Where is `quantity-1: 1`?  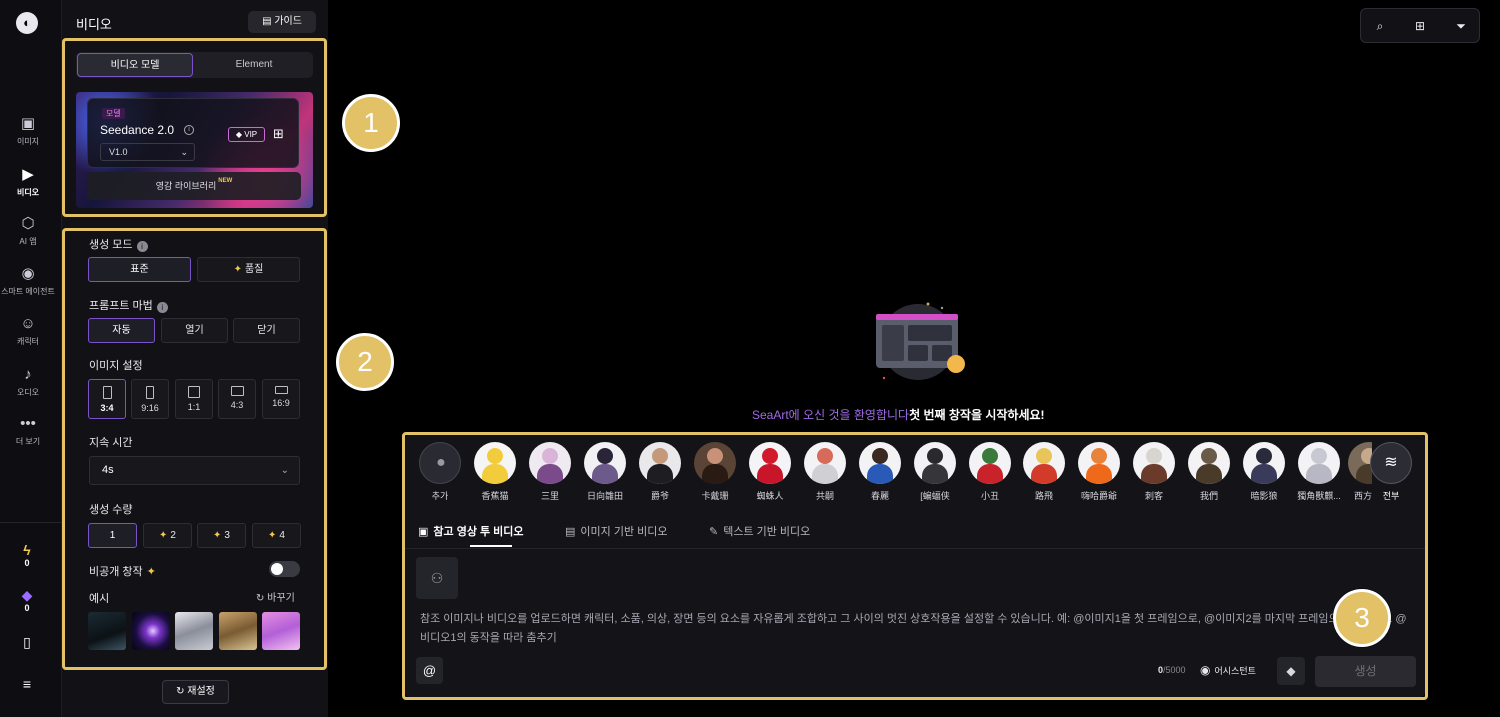
quantity-1: 1 is located at coordinates (112, 535).